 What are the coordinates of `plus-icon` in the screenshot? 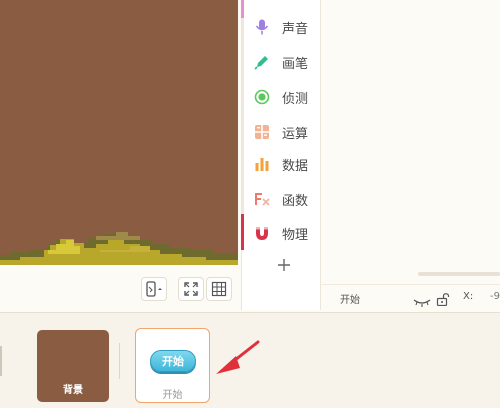 It's located at (284, 265).